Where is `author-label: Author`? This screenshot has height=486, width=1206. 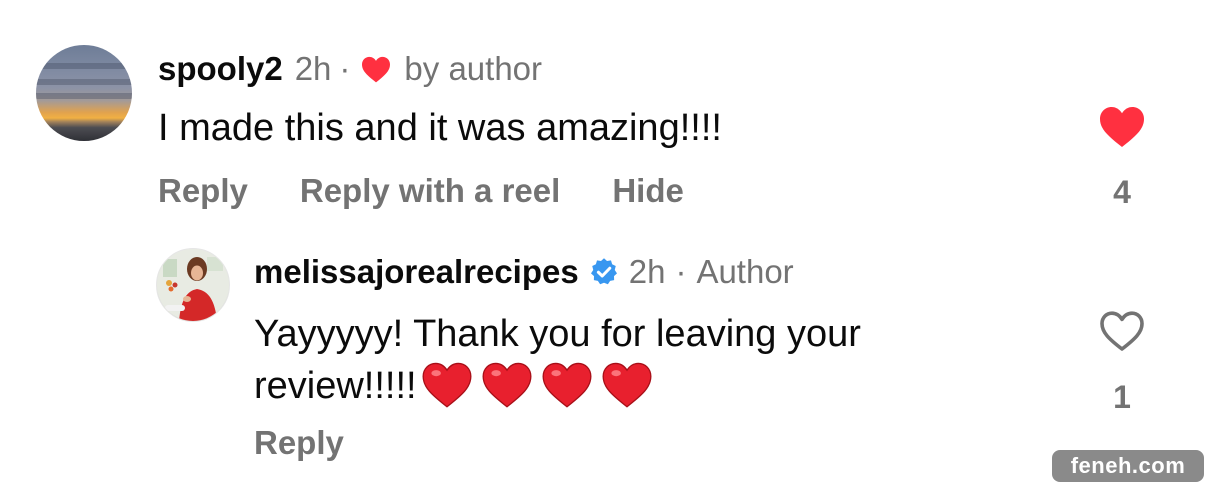
author-label: Author is located at coordinates (745, 271).